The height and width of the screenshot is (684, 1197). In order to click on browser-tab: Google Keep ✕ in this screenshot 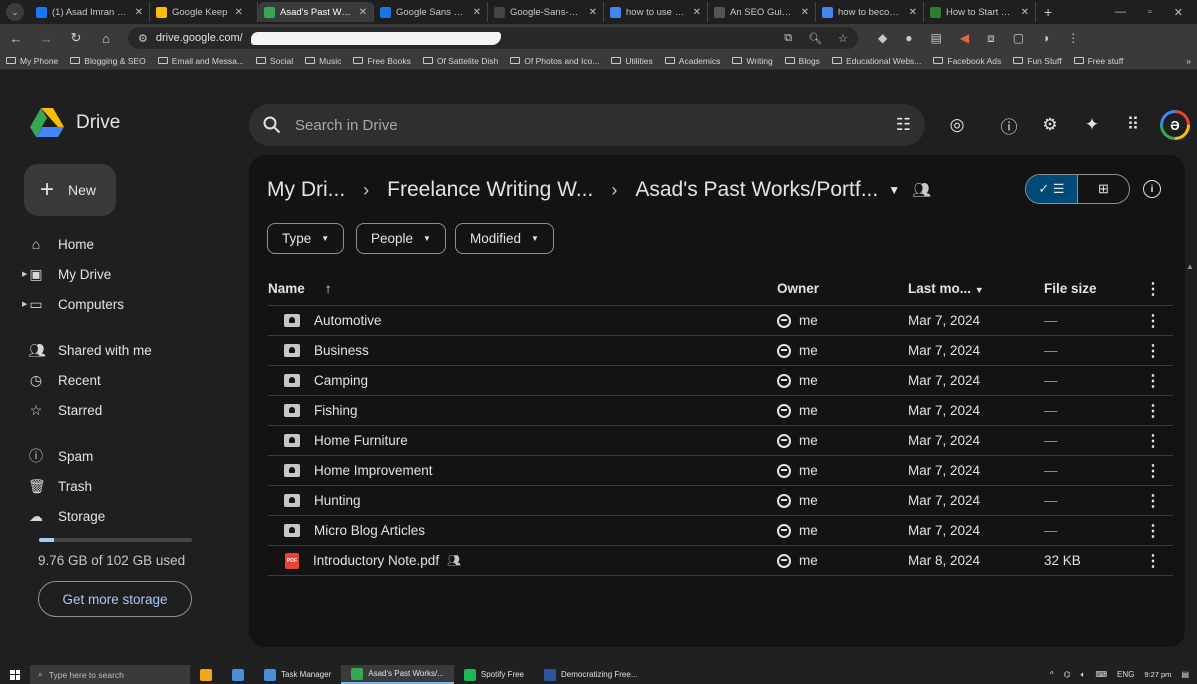, I will do `click(204, 12)`.